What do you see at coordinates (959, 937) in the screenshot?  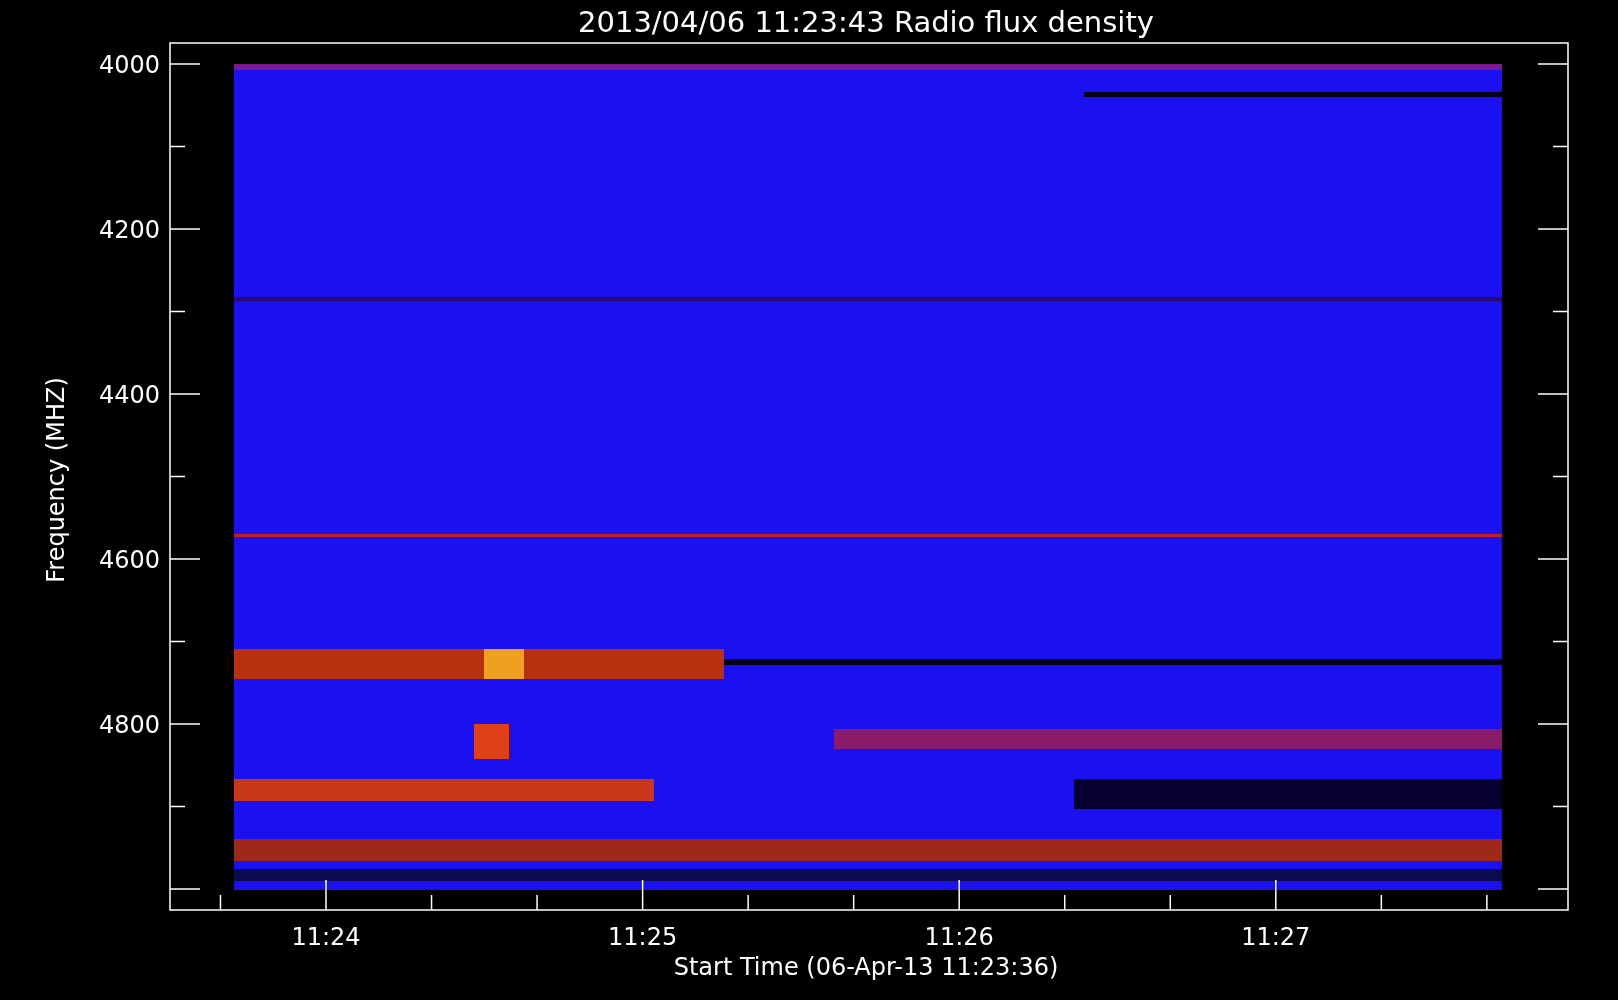 I see `axis-tick-label: 11:26` at bounding box center [959, 937].